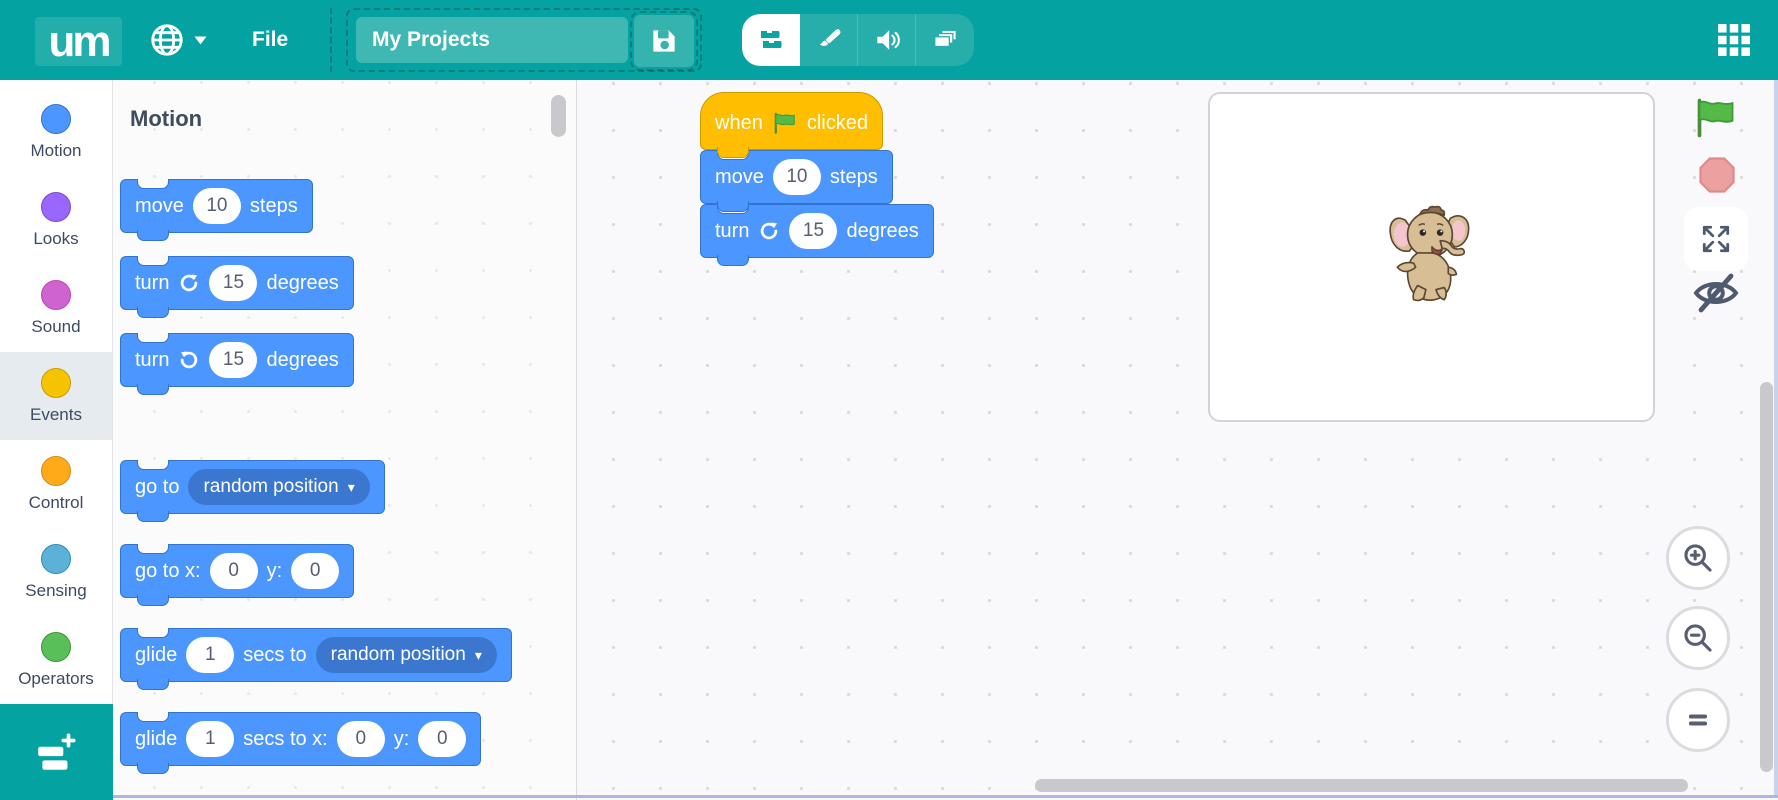 This screenshot has width=1778, height=800. I want to click on category-label: Operators, so click(56, 678).